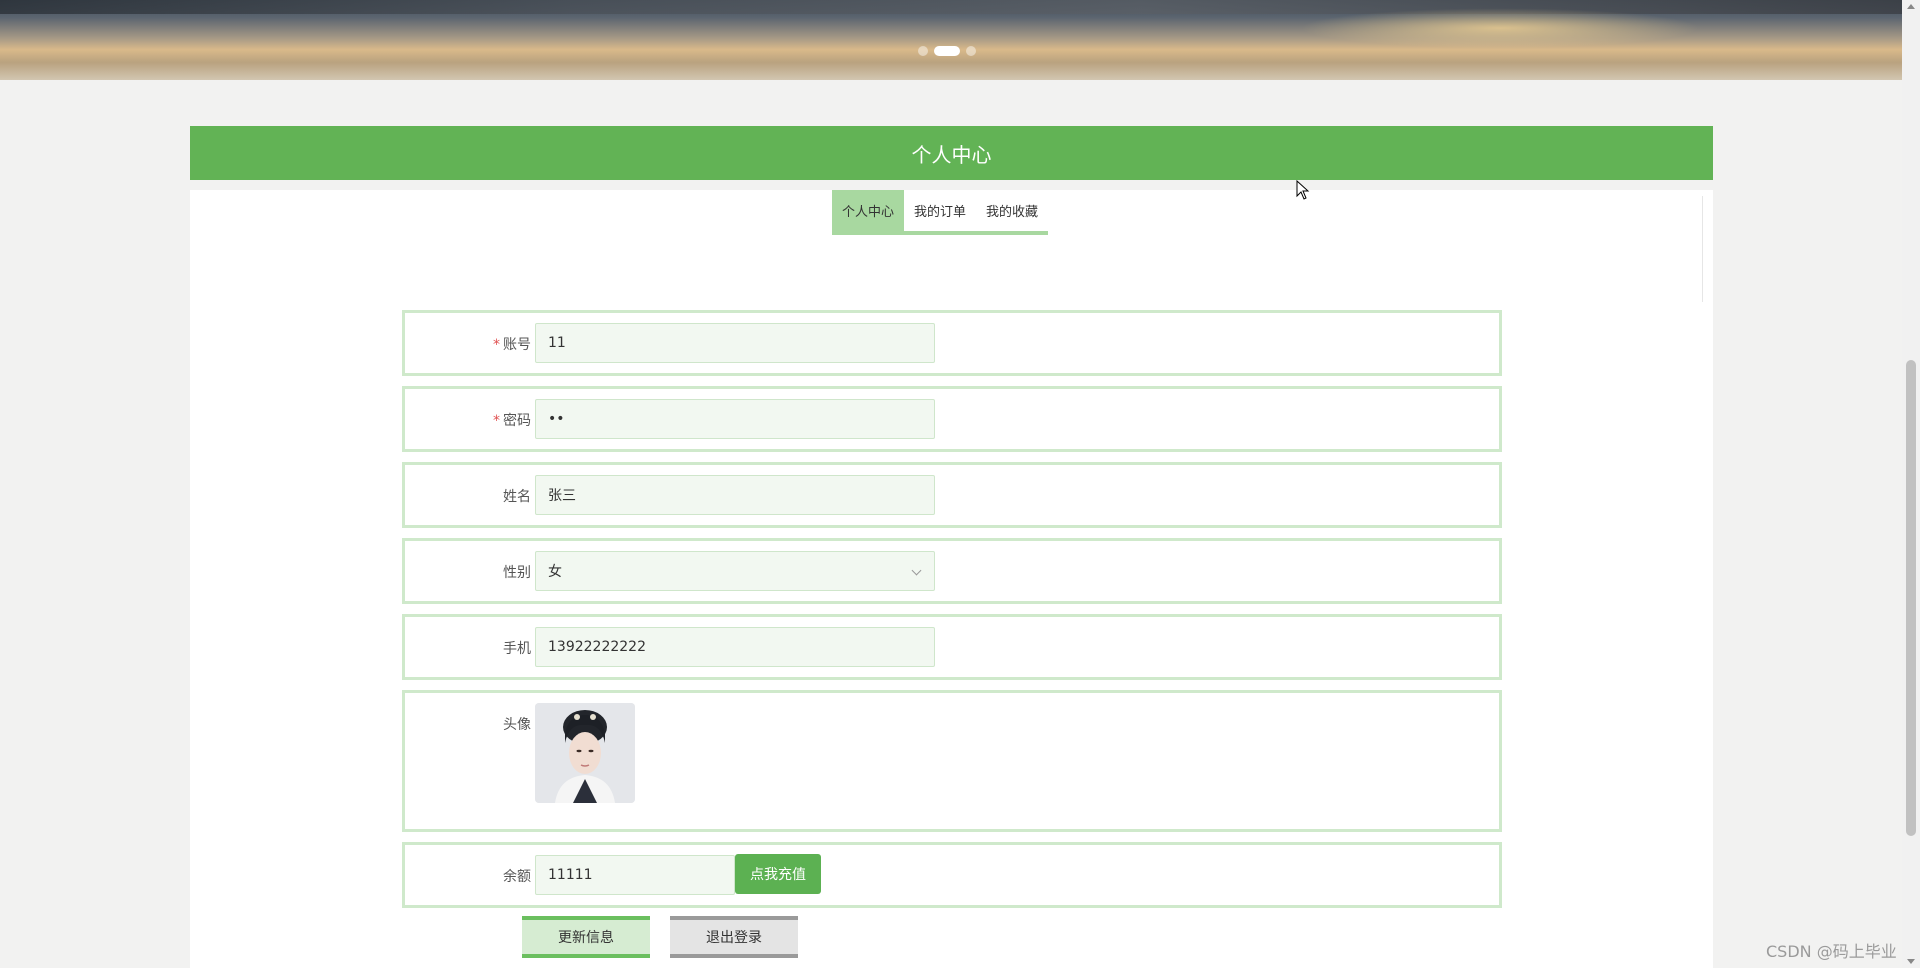 This screenshot has height=968, width=1920. What do you see at coordinates (1911, 6) in the screenshot?
I see `scroll-up-icon` at bounding box center [1911, 6].